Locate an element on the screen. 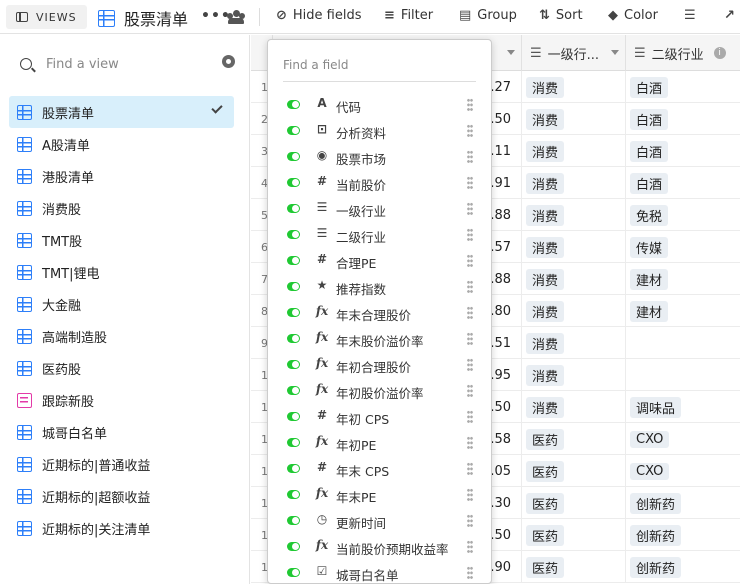 Image resolution: width=740 pixels, height=584 pixels. field-toggle-item: fx 年初股价溢价率 is located at coordinates (379, 391).